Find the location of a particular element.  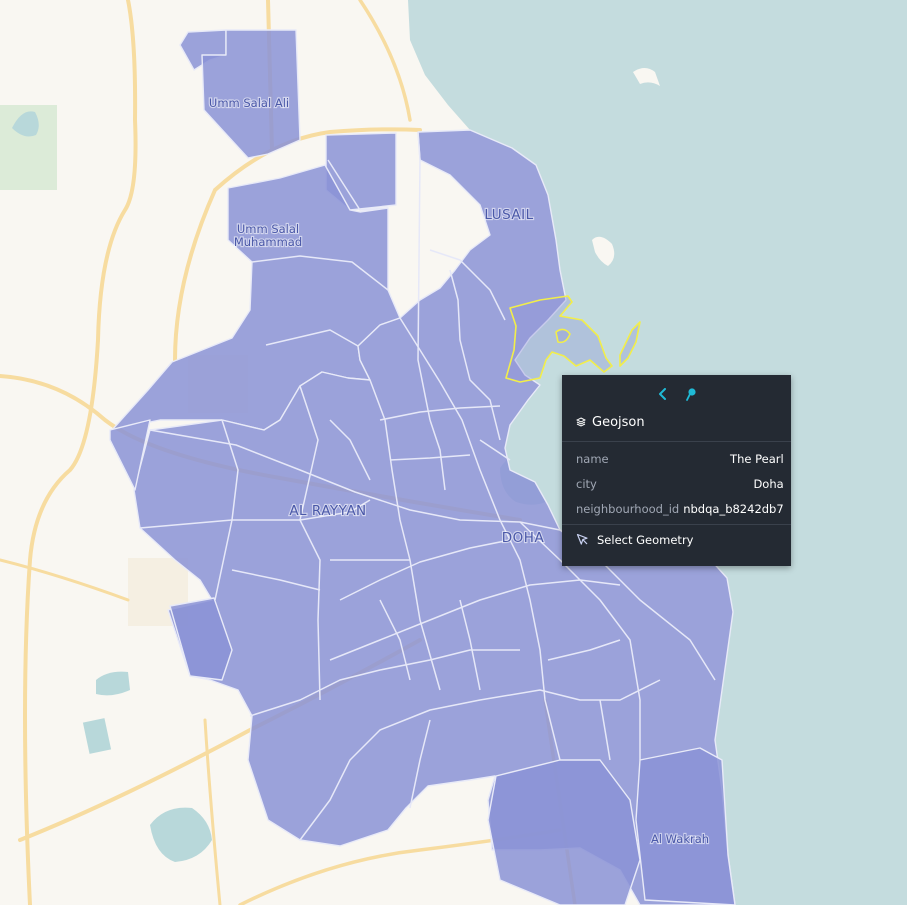

place-label-umm-salal-muhammad-line2: Muhammad is located at coordinates (268, 242).